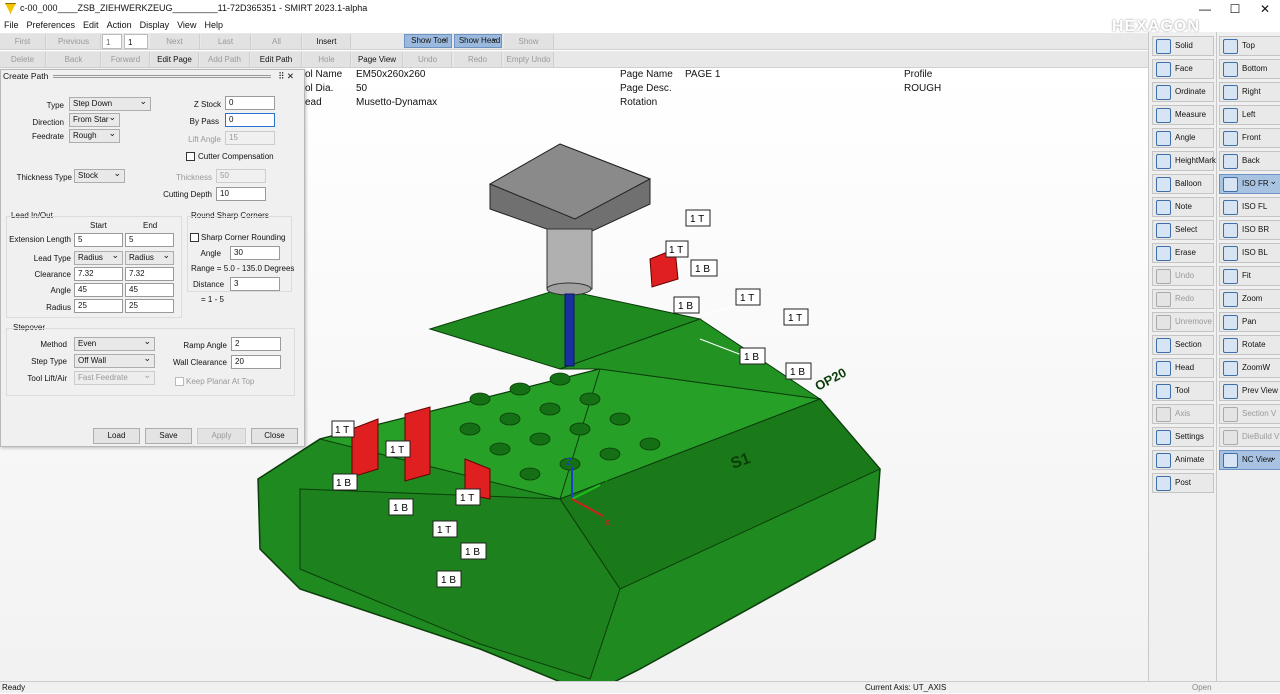 This screenshot has width=1280, height=694. What do you see at coordinates (255, 284) in the screenshot?
I see `distance-field: 3` at bounding box center [255, 284].